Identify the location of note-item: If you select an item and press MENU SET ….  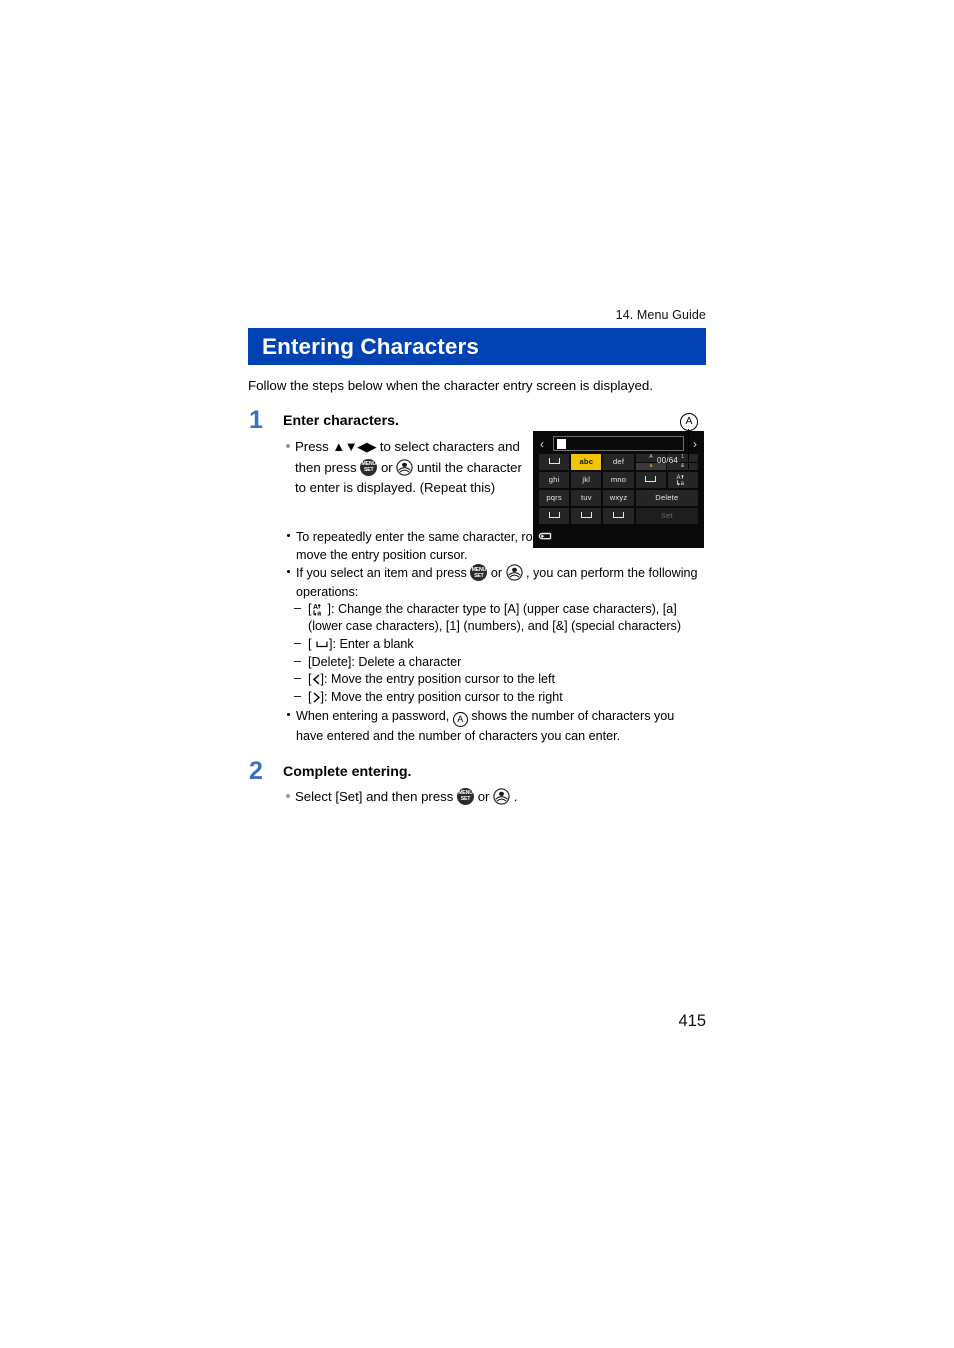
(492, 582).